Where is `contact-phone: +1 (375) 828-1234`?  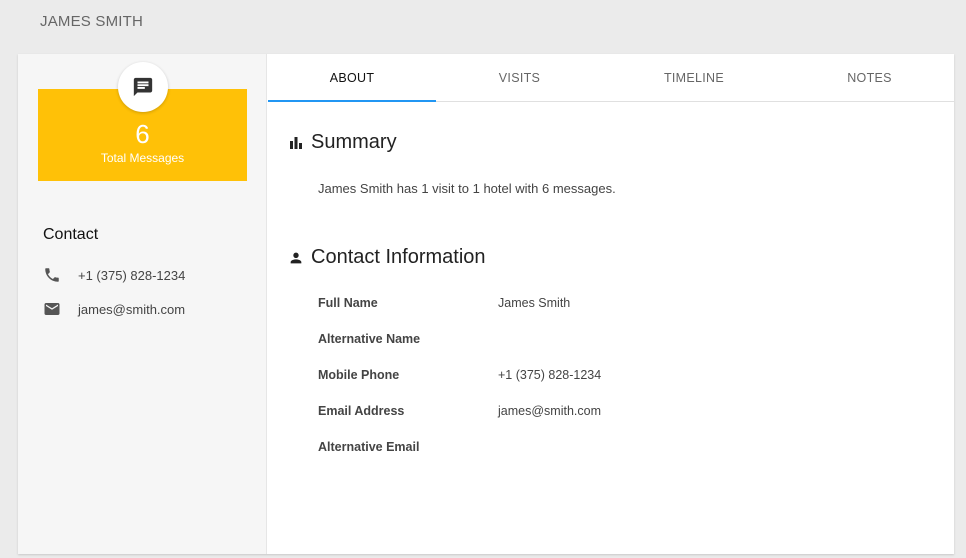
contact-phone: +1 (375) 828-1234 is located at coordinates (114, 275).